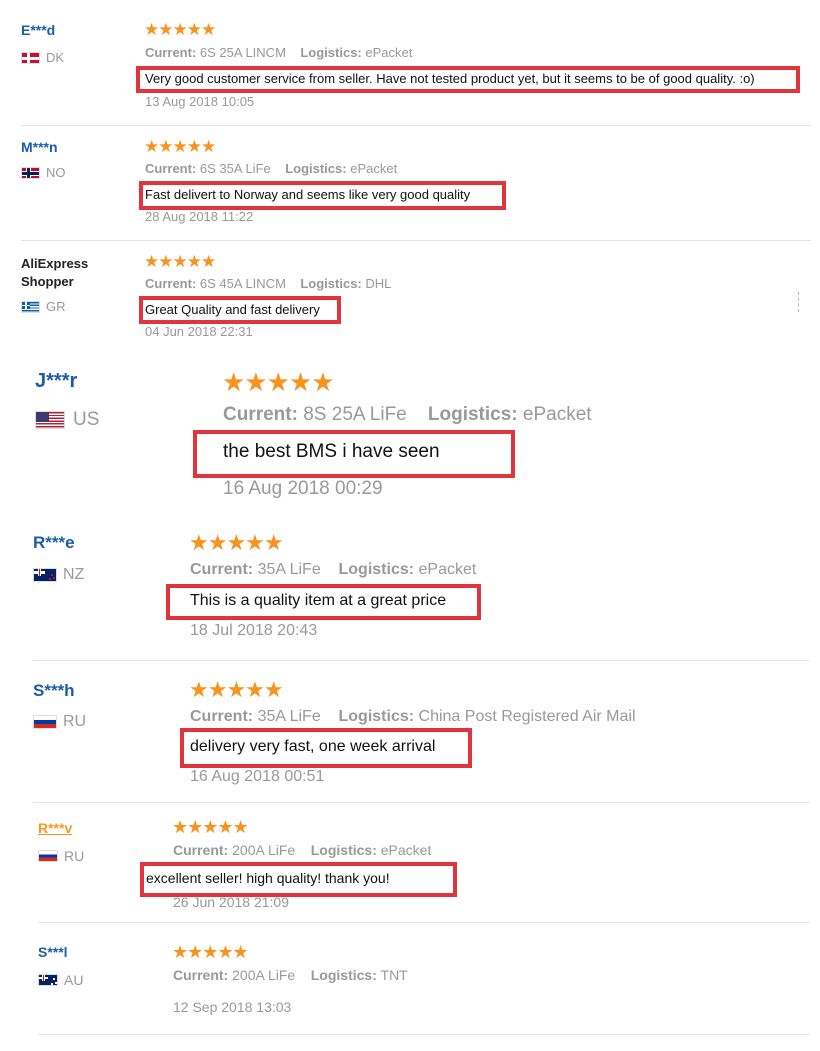  Describe the element at coordinates (48, 980) in the screenshot. I see `flag-au-icon` at that location.